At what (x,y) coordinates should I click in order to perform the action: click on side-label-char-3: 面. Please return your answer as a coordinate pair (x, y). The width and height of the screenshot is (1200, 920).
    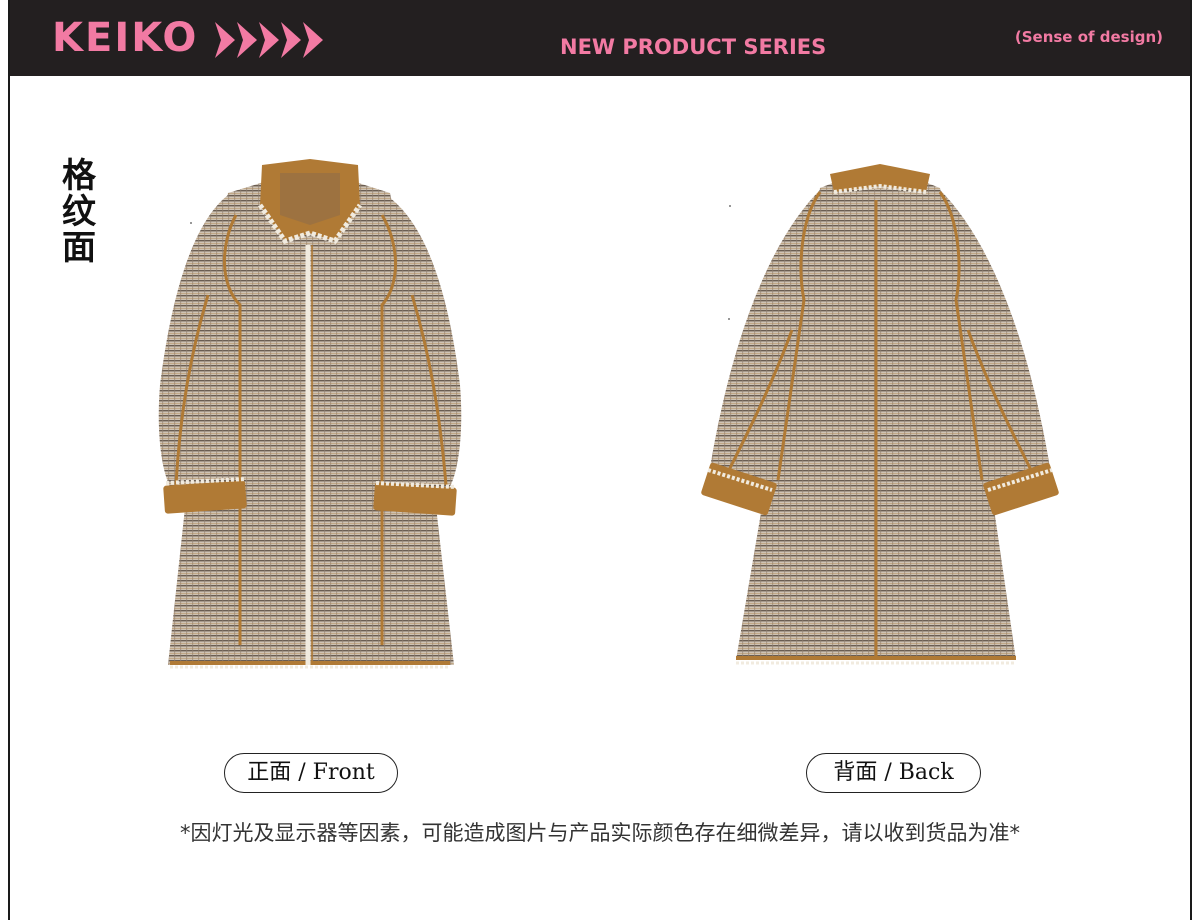
    Looking at the image, I should click on (79, 248).